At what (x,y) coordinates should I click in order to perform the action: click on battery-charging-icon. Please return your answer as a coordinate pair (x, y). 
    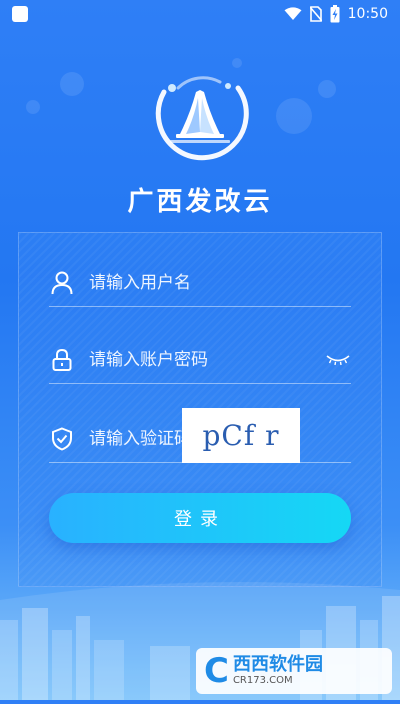
    Looking at the image, I should click on (335, 14).